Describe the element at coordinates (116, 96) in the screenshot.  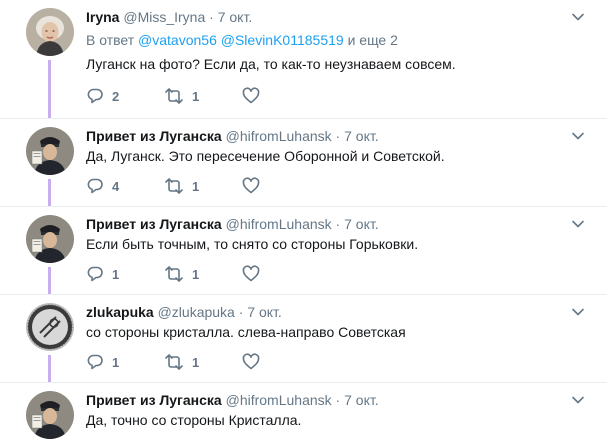
I see `reply-count: 2` at that location.